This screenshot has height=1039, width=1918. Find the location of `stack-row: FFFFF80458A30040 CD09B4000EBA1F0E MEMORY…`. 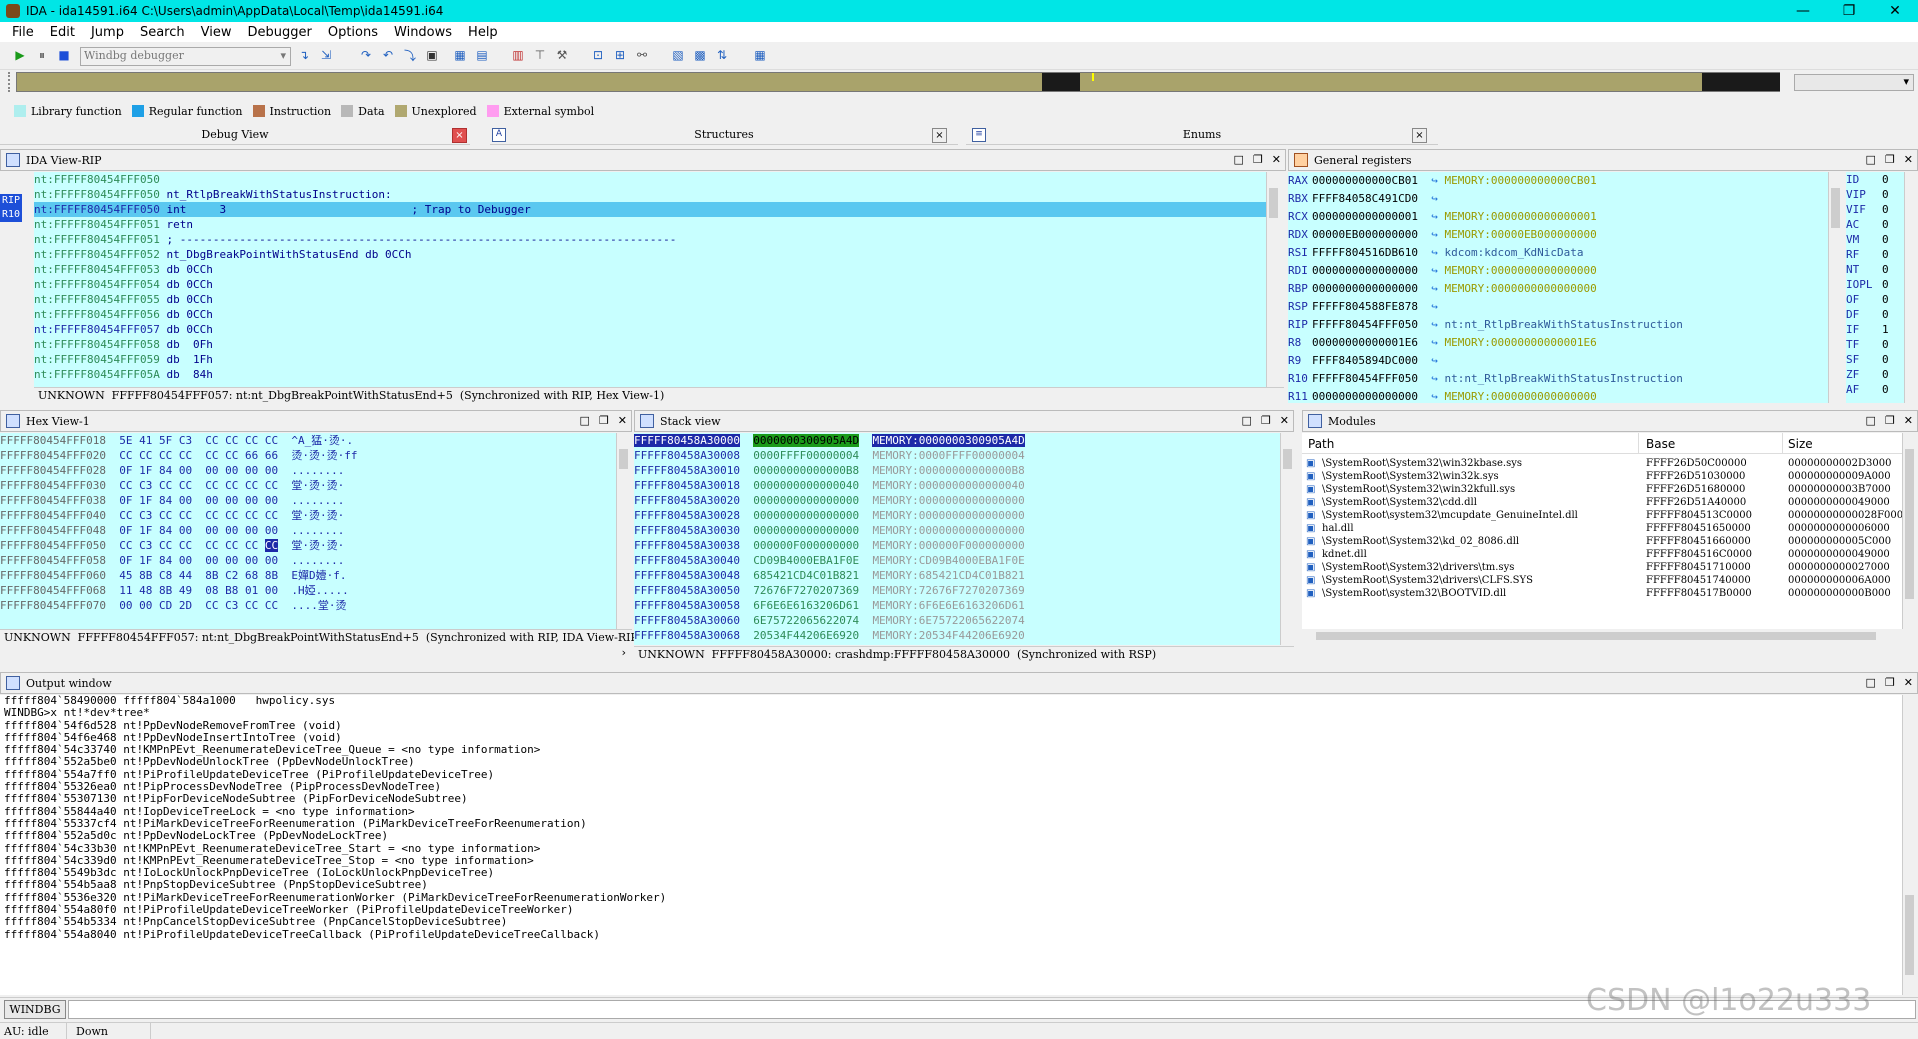

stack-row: FFFFF80458A30040 CD09B4000EBA1F0E MEMORY… is located at coordinates (957, 560).